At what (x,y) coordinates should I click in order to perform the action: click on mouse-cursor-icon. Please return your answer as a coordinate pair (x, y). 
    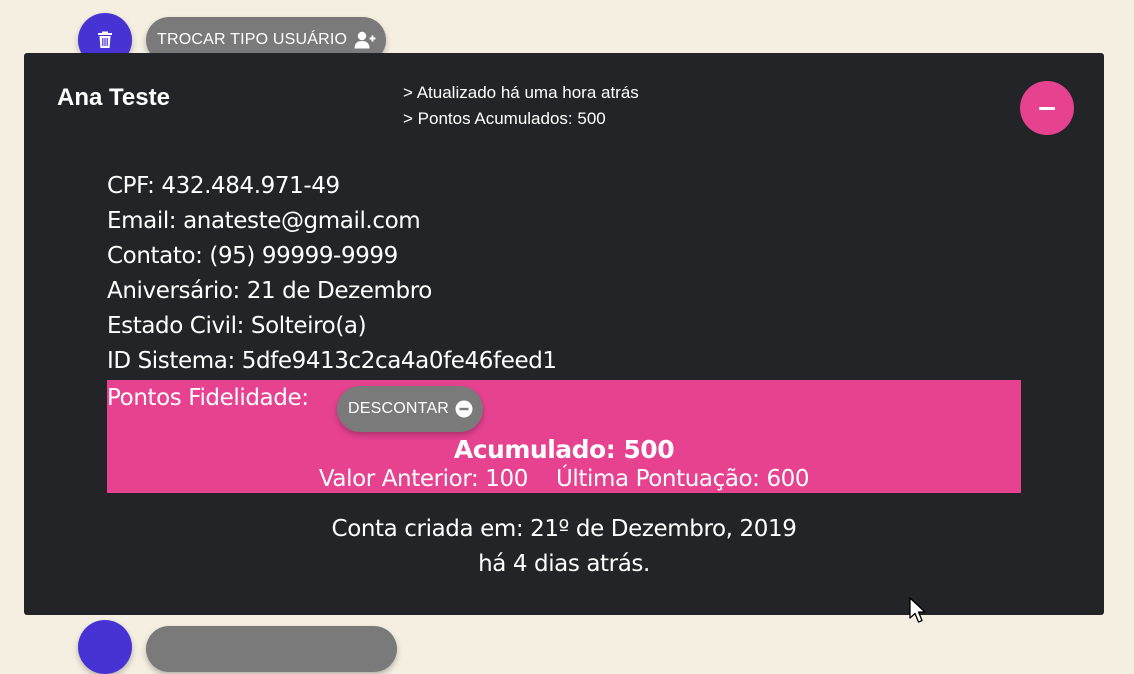
    Looking at the image, I should click on (917, 610).